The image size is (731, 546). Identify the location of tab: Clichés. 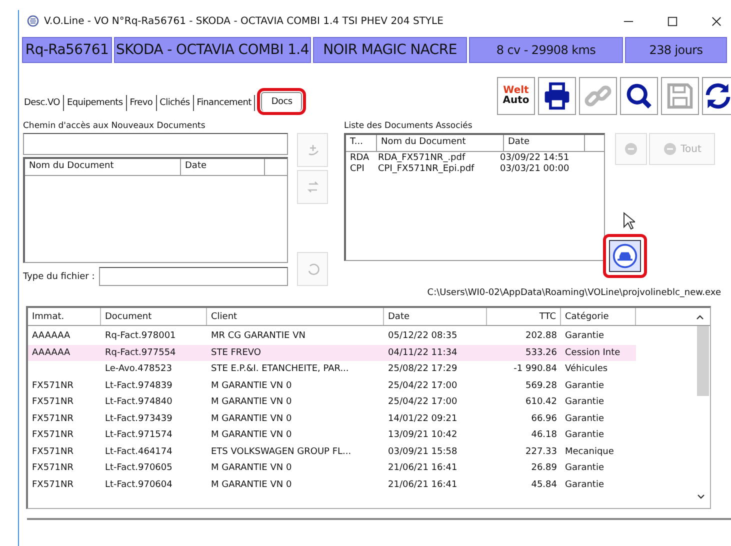
(175, 103).